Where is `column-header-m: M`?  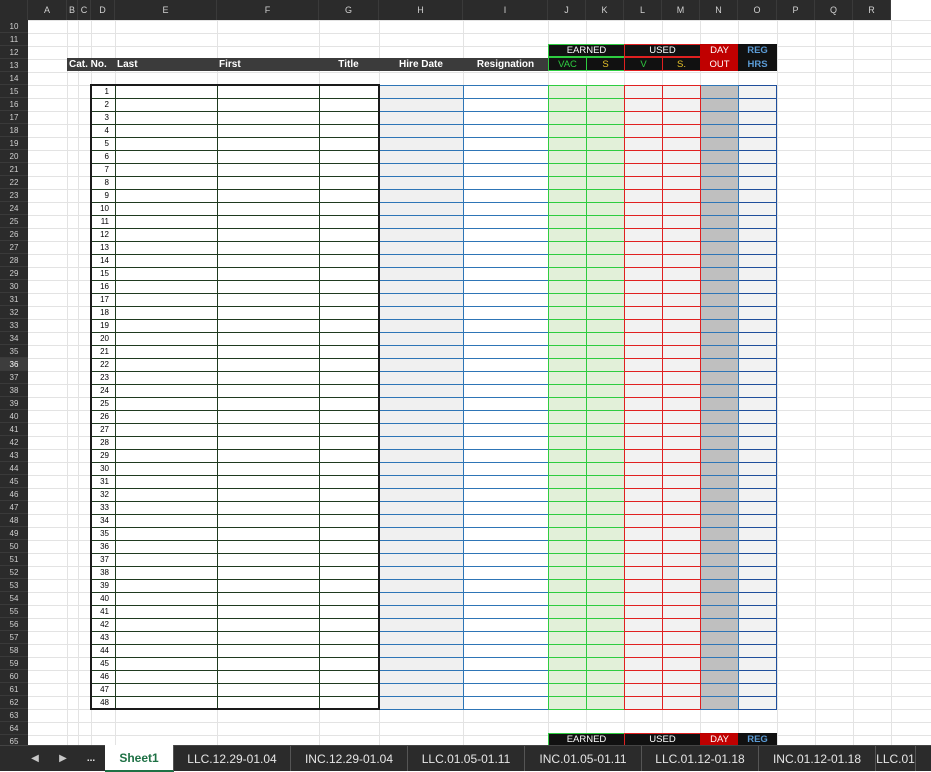 column-header-m: M is located at coordinates (681, 10).